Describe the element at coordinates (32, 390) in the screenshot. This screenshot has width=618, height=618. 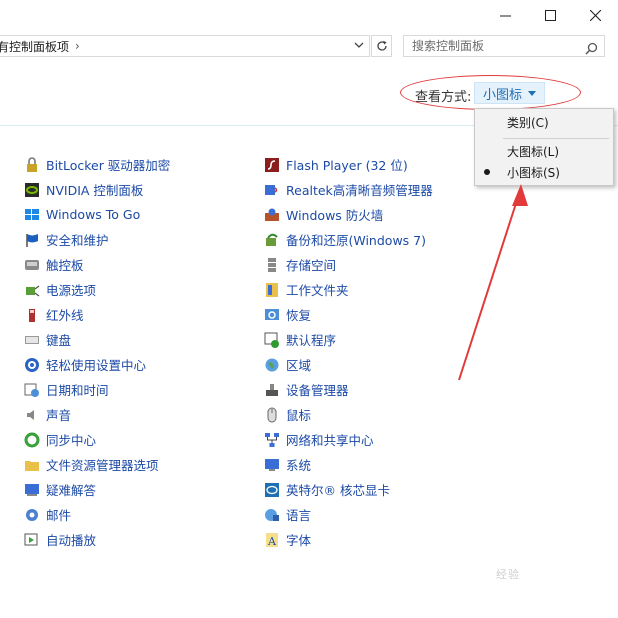
I see `calendar-clock-icon` at that location.